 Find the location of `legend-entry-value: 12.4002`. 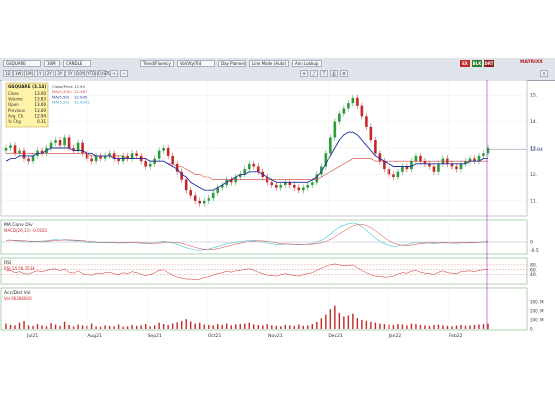

legend-entry-value: 12.4002 is located at coordinates (82, 102).